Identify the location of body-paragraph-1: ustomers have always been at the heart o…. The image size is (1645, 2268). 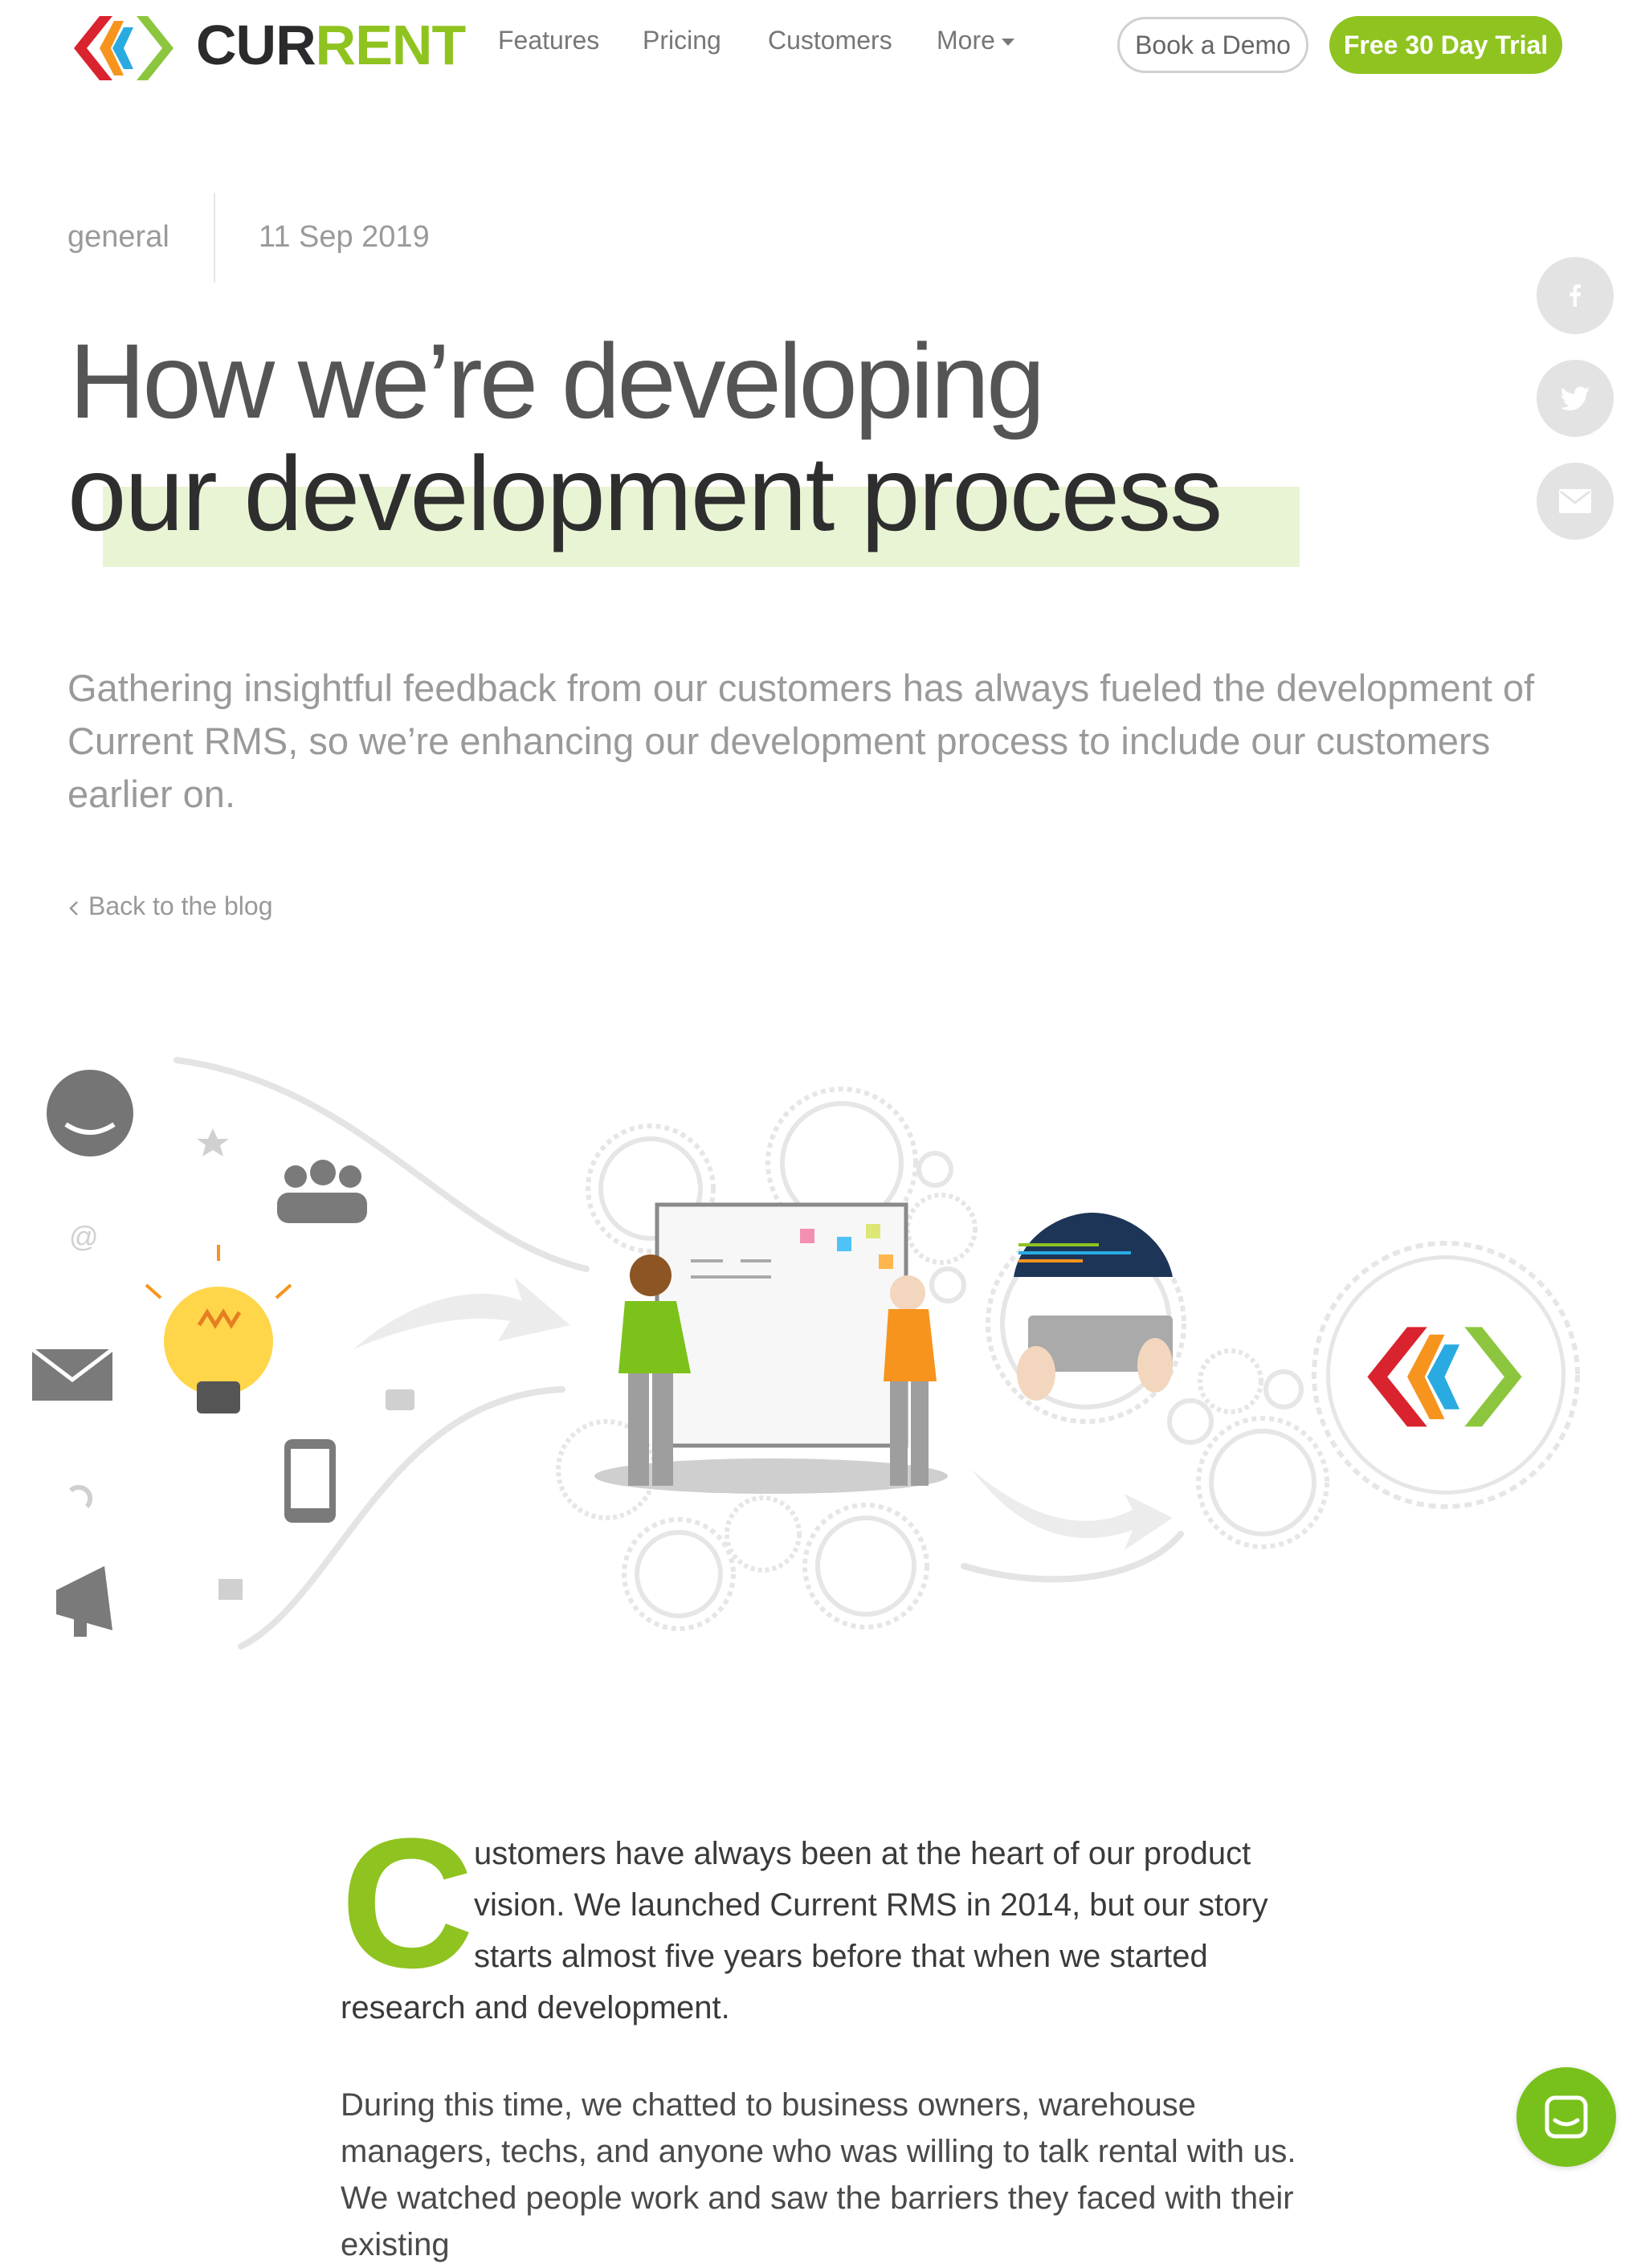
(814, 1931).